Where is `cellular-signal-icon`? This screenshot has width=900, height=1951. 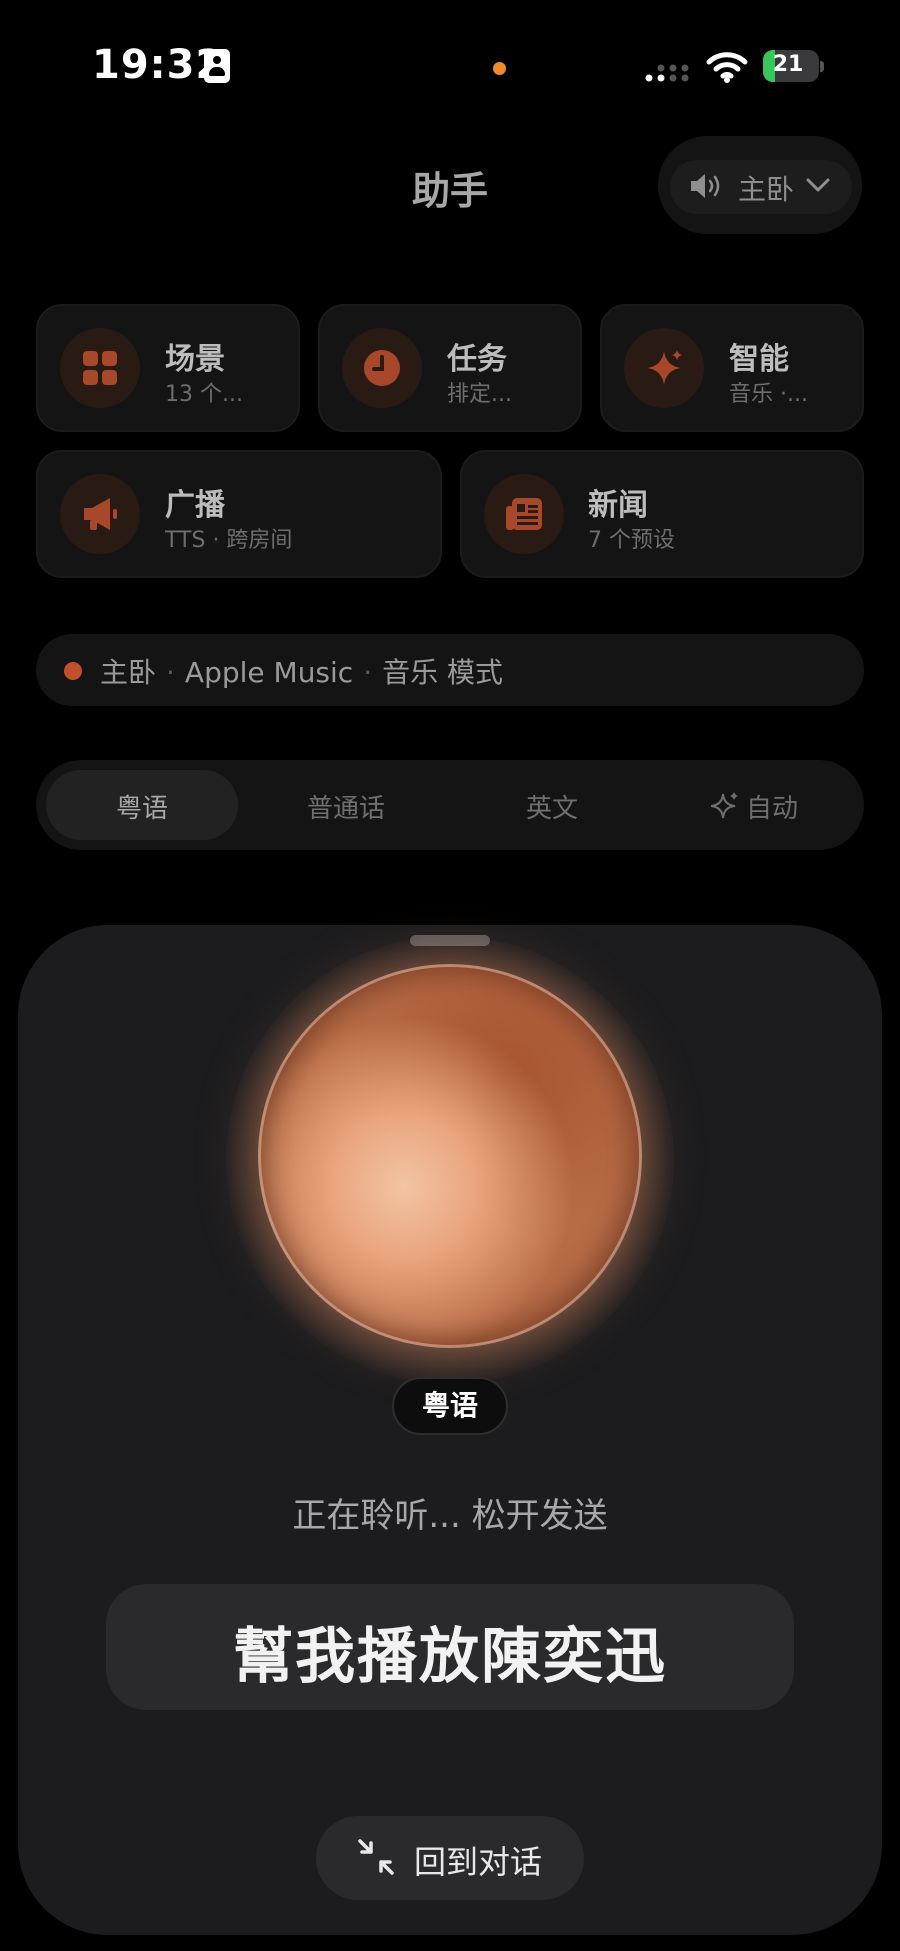 cellular-signal-icon is located at coordinates (667, 73).